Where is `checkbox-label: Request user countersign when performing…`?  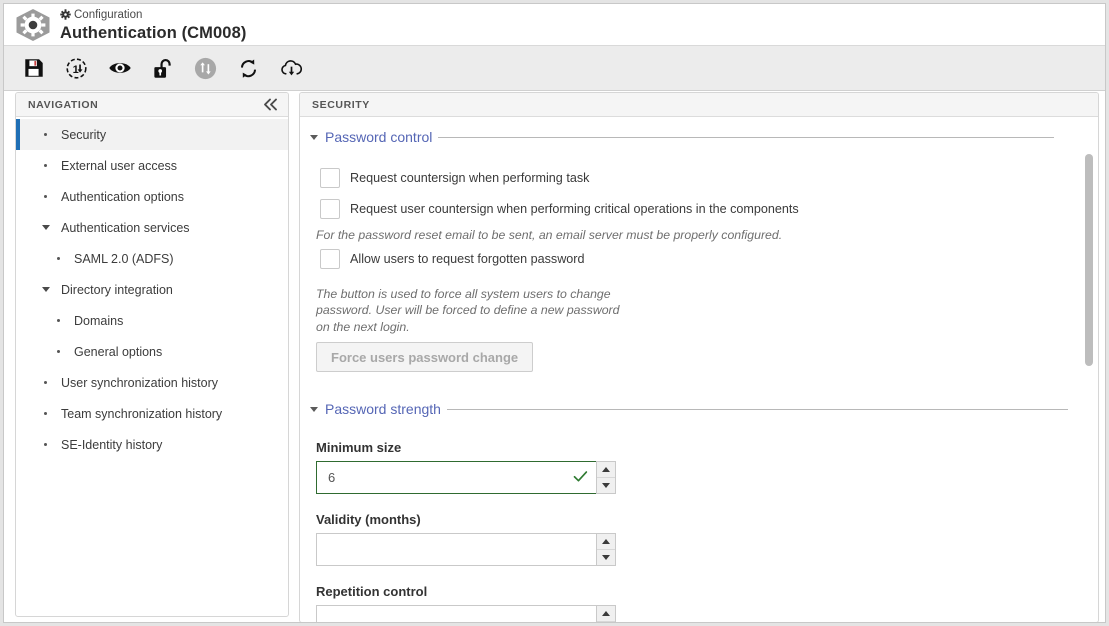
checkbox-label: Request user countersign when performing… is located at coordinates (574, 209).